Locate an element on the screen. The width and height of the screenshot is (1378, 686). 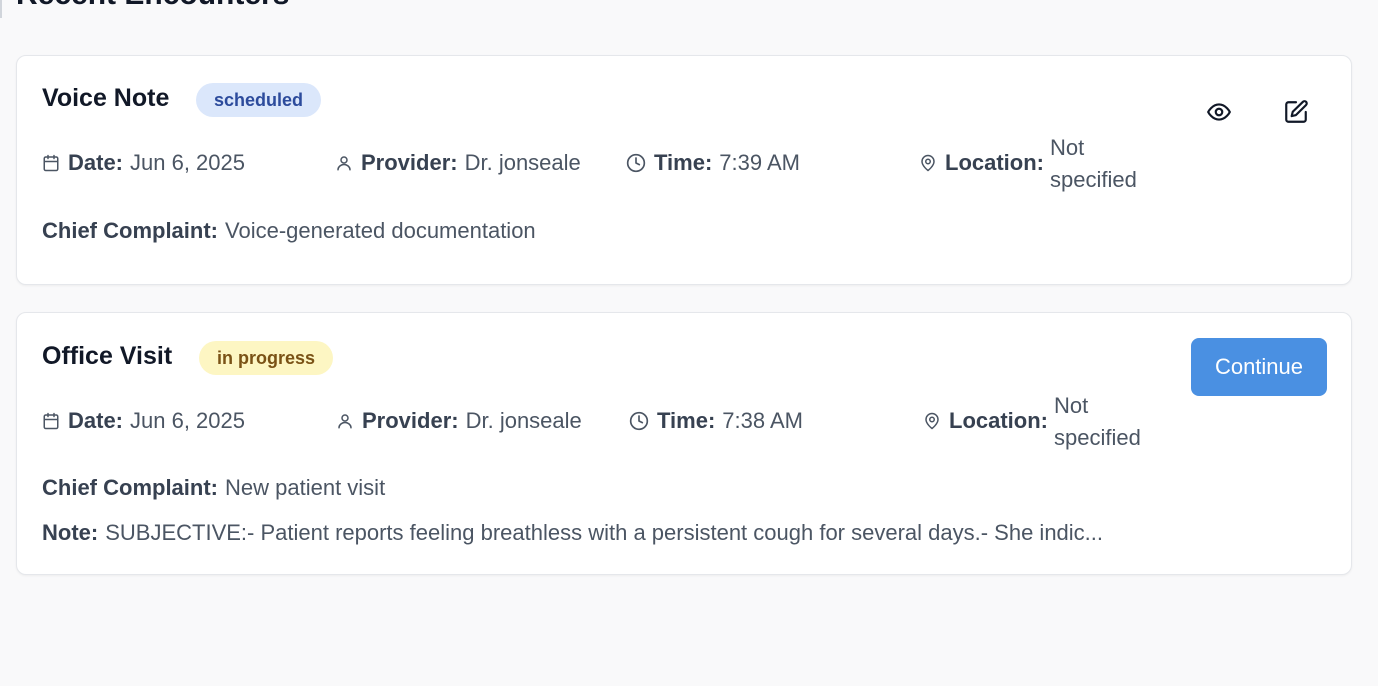
edit-icon is located at coordinates (1296, 111).